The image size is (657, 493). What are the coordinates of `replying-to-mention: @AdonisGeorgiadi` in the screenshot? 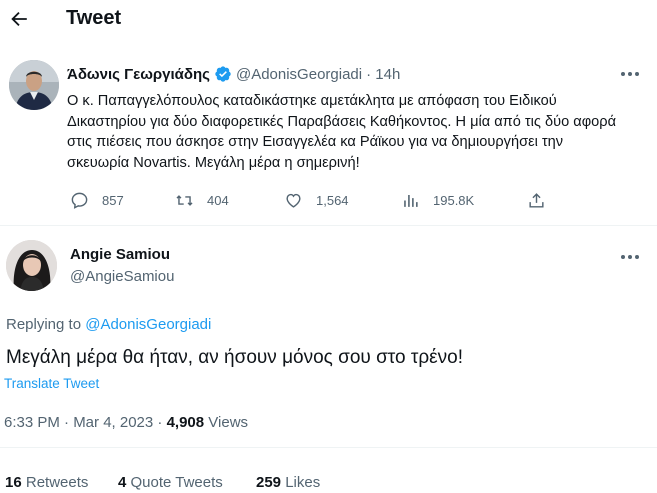 It's located at (148, 324).